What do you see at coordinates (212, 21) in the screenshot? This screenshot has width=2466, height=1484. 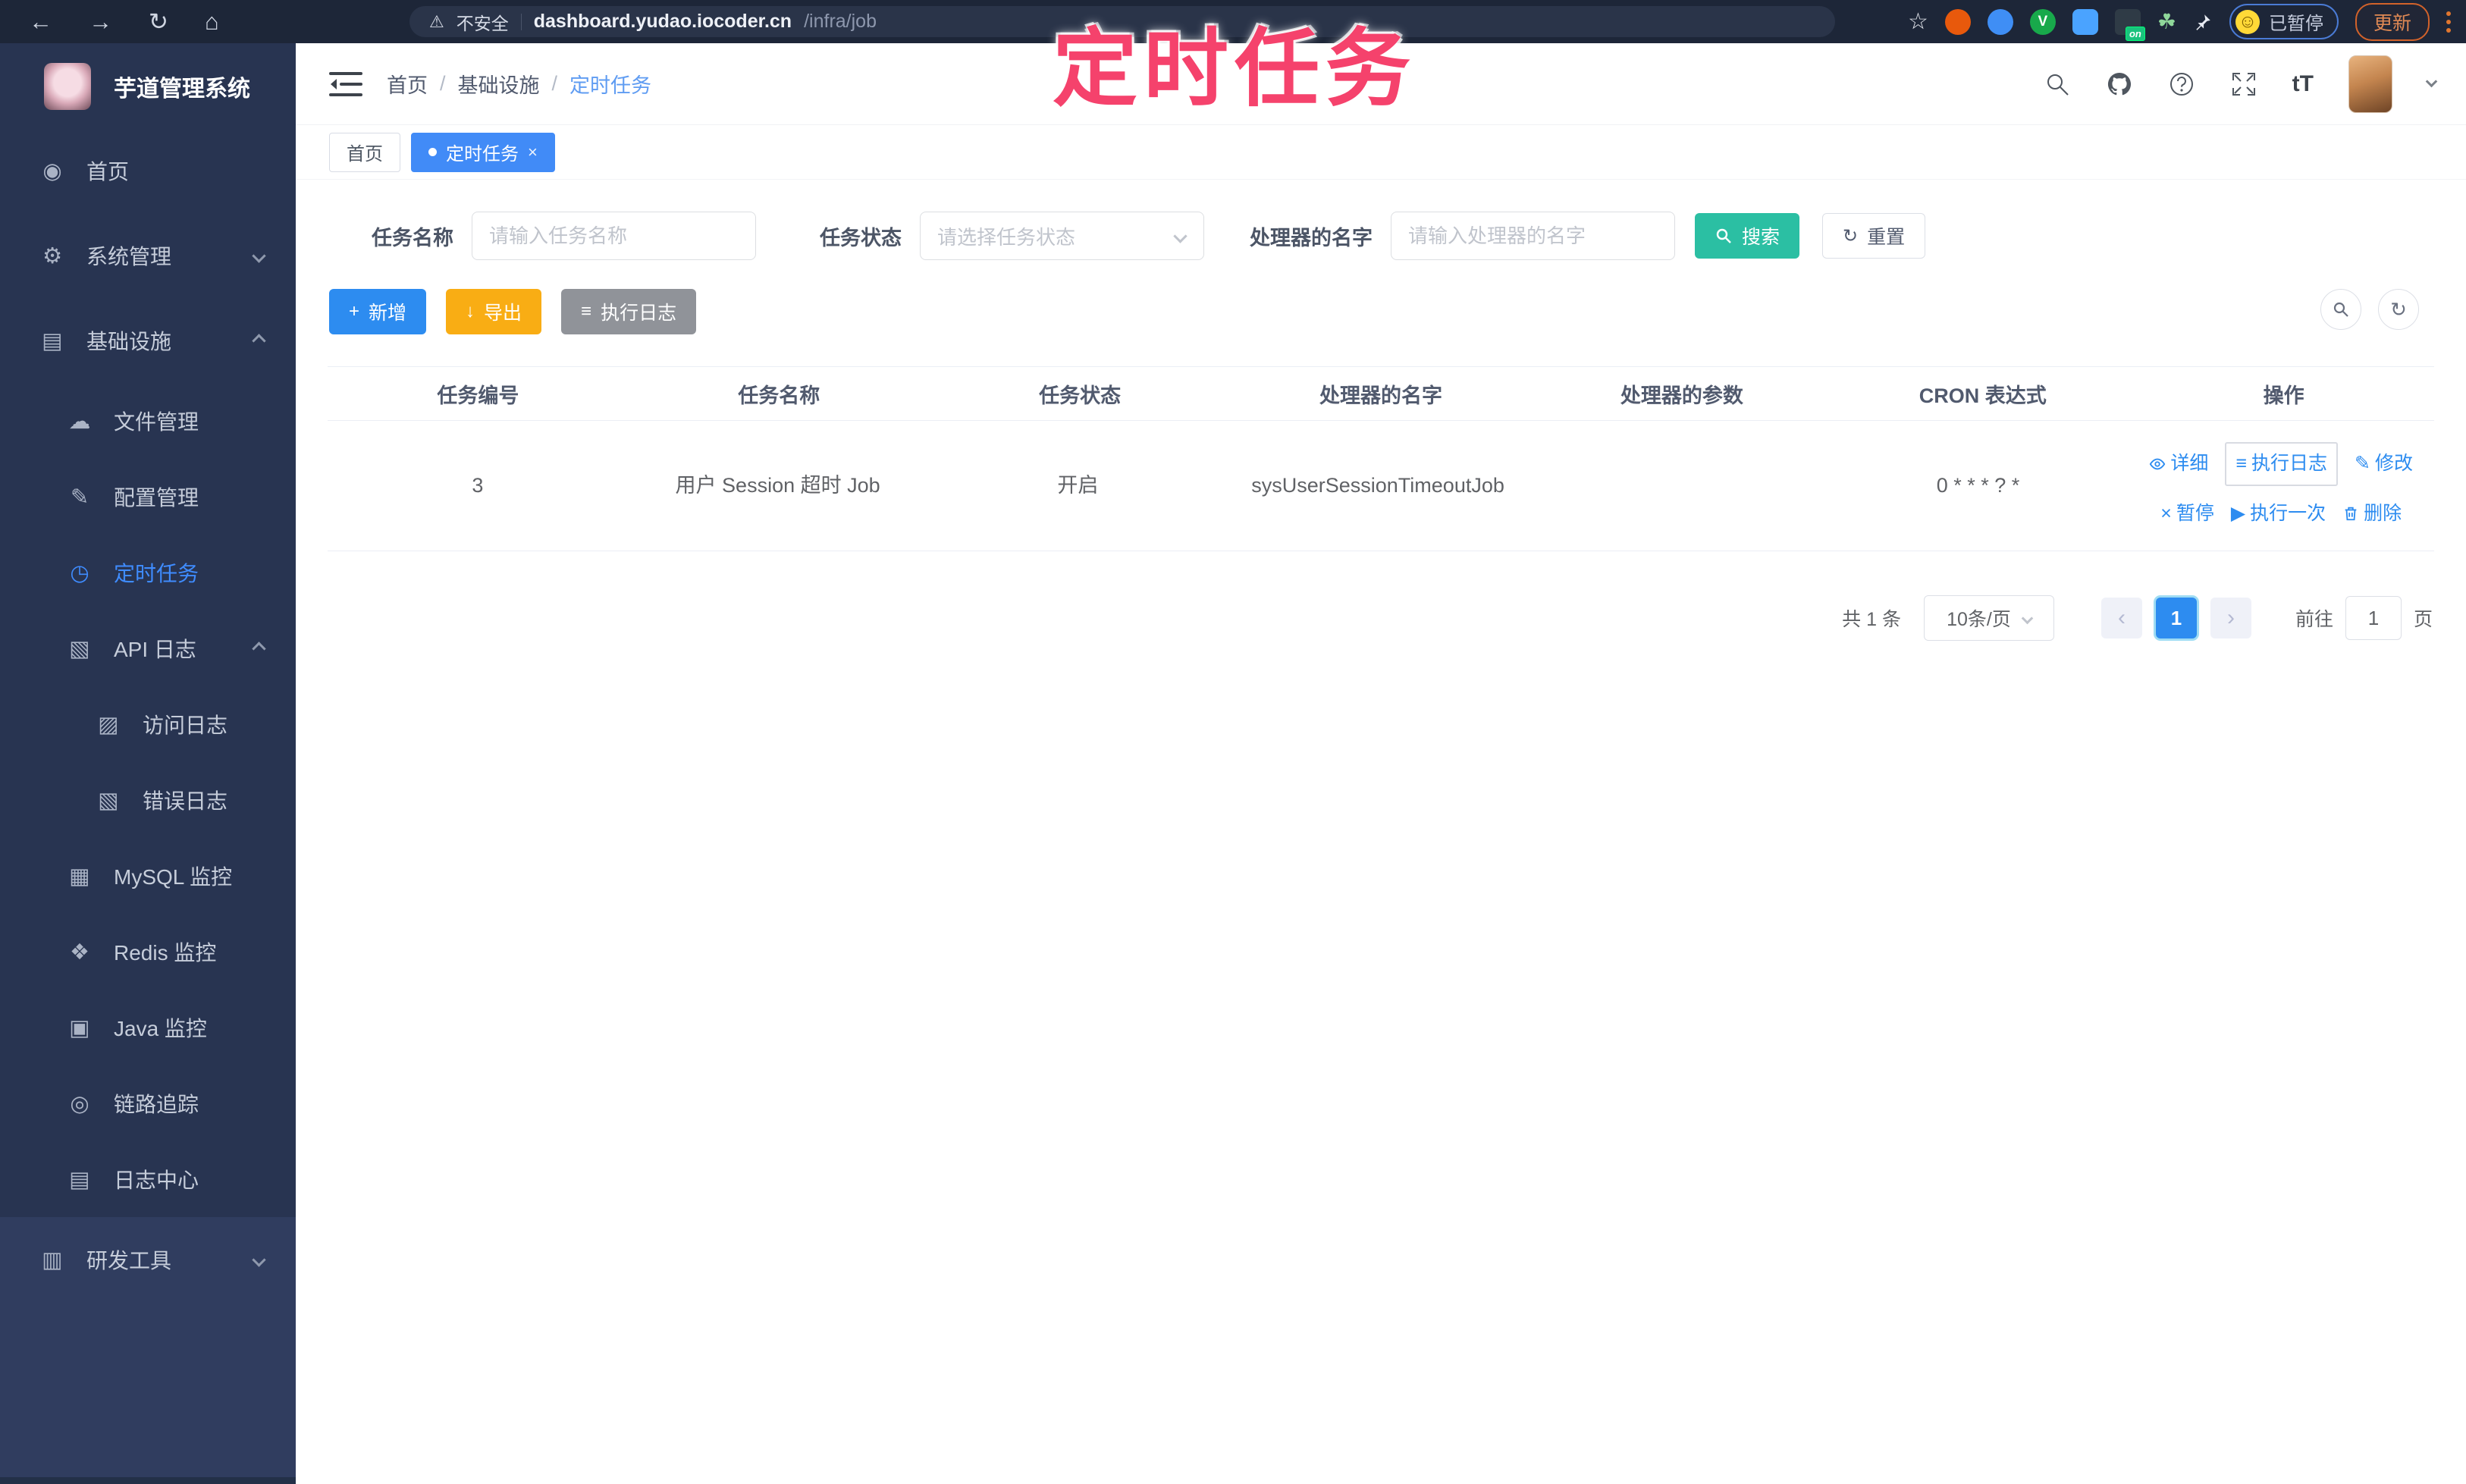 I see `home-icon: ⌂` at bounding box center [212, 21].